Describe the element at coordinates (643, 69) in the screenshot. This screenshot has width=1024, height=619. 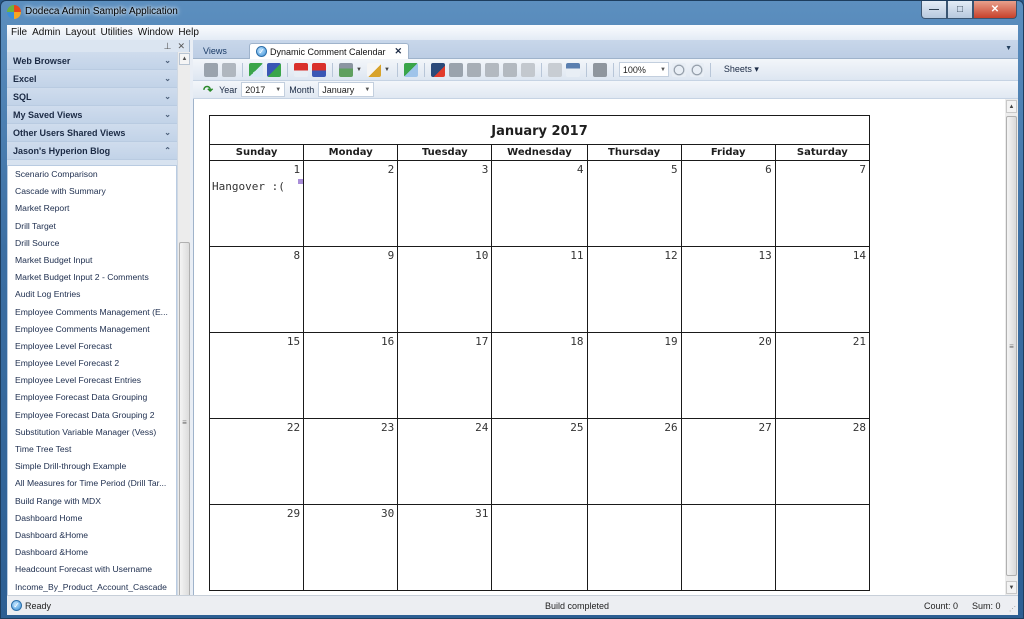
I see `zoom-select: 100% ▼` at that location.